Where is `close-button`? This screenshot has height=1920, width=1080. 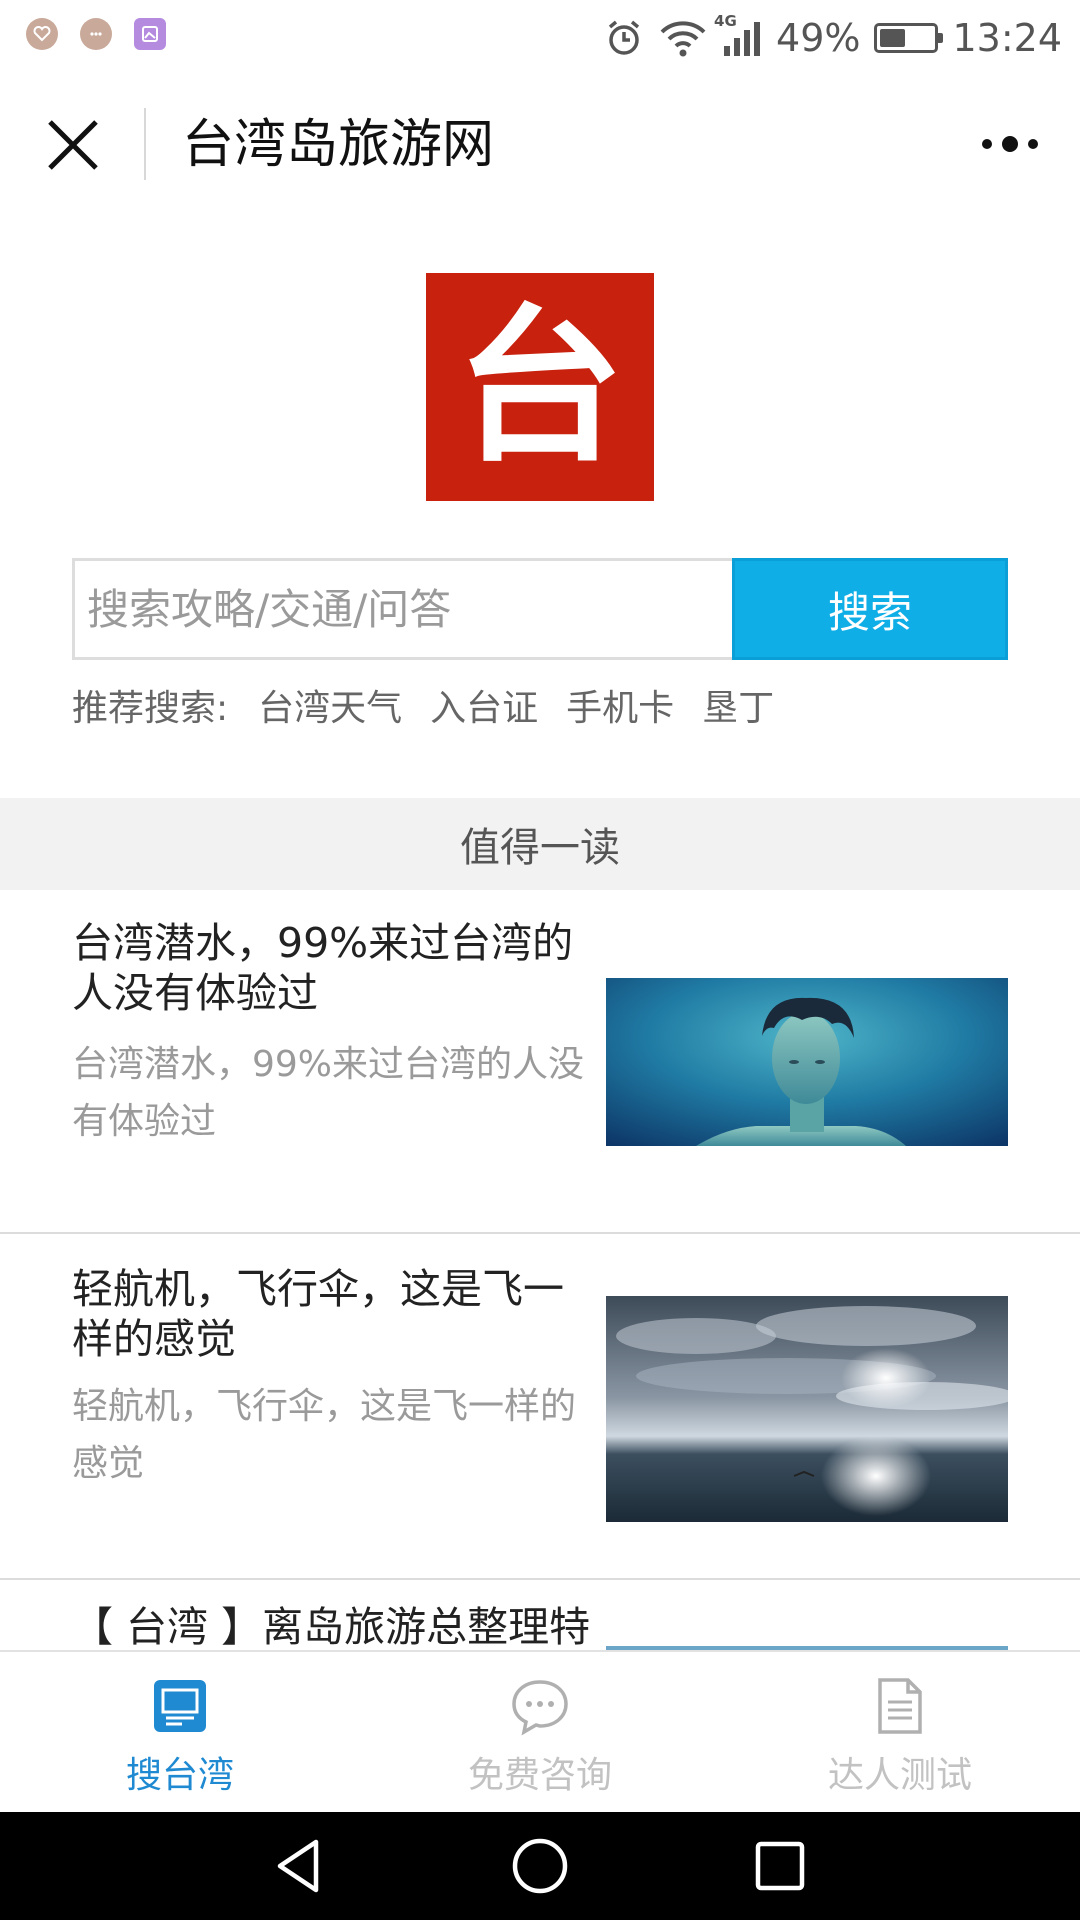
close-button is located at coordinates (73, 145).